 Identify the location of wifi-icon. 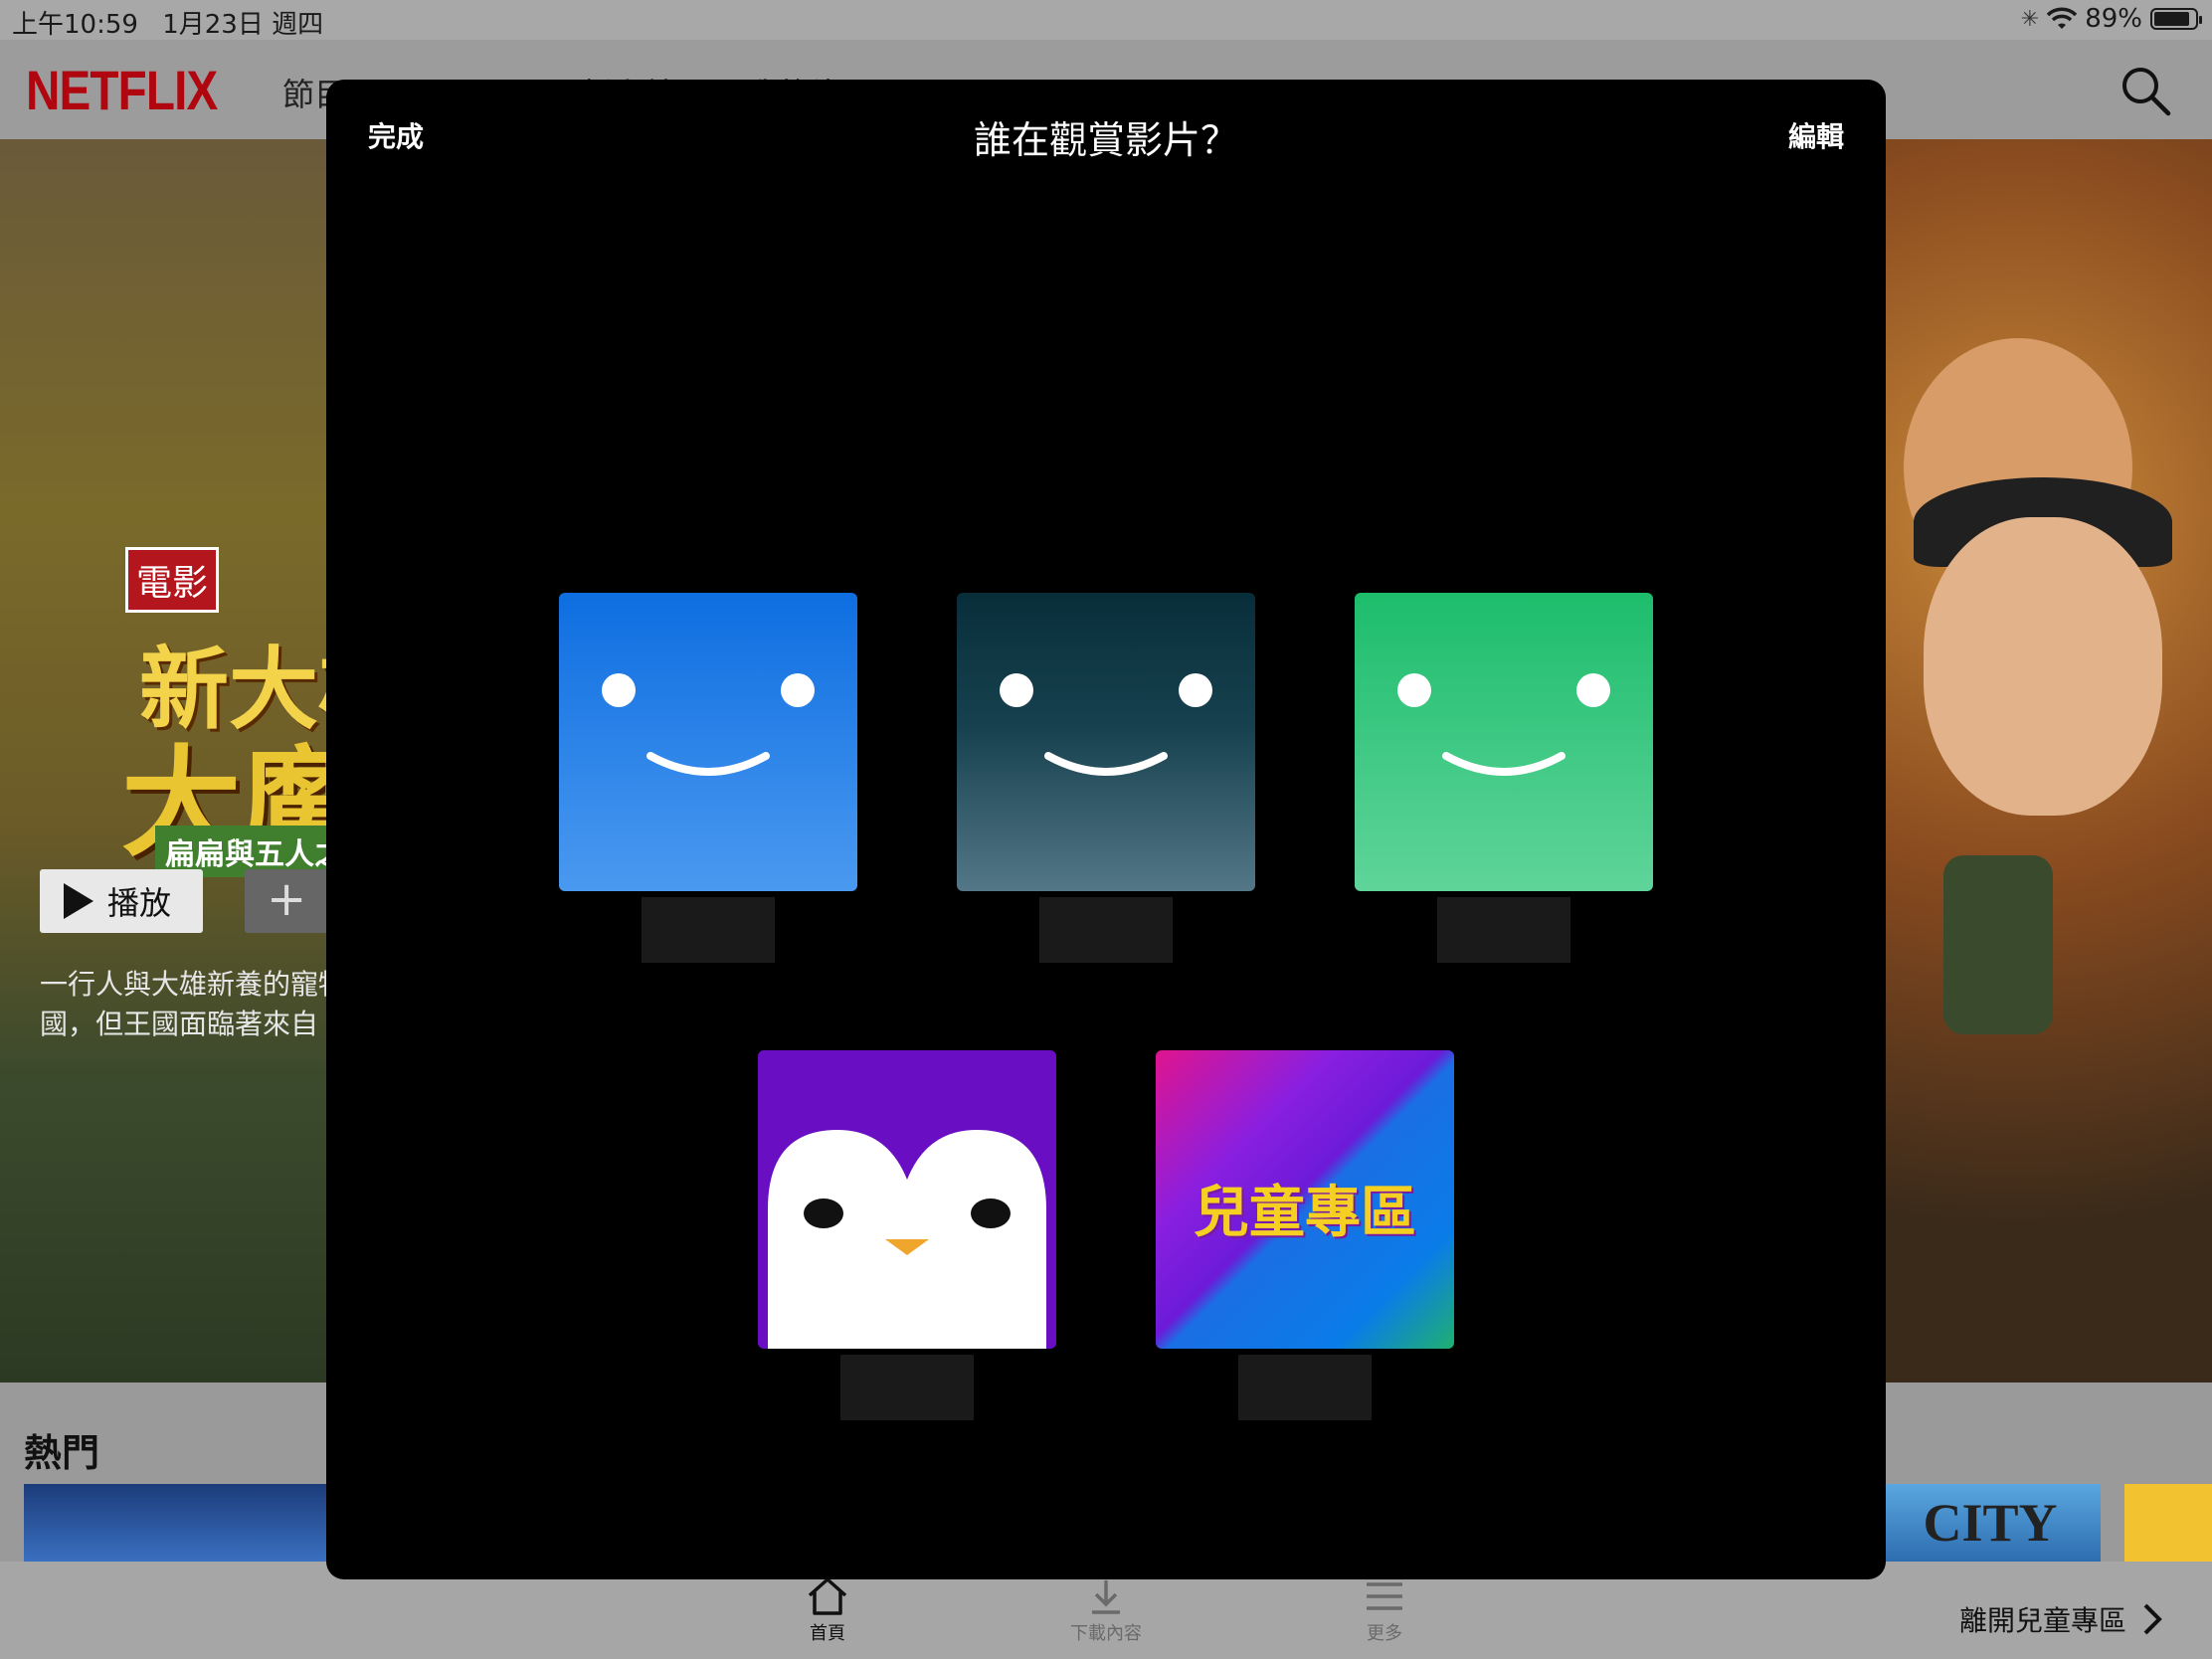
(2062, 18).